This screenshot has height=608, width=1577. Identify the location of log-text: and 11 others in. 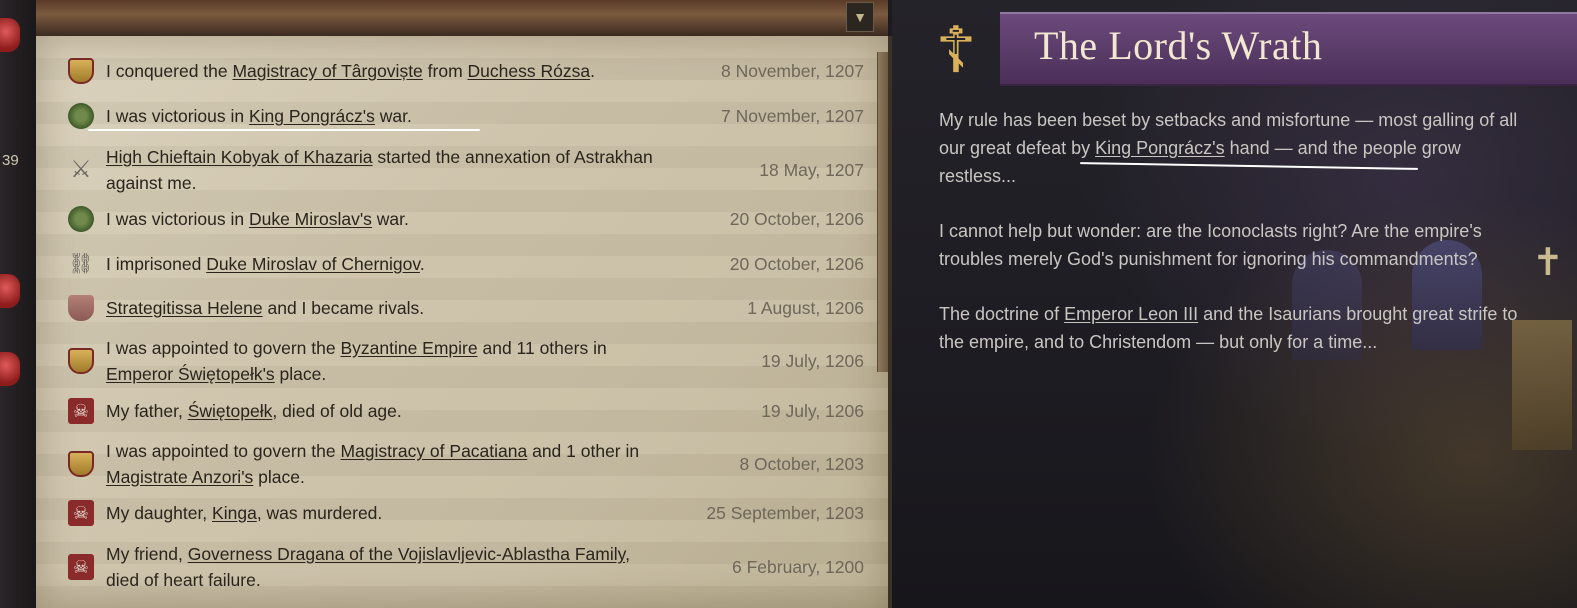
(542, 348).